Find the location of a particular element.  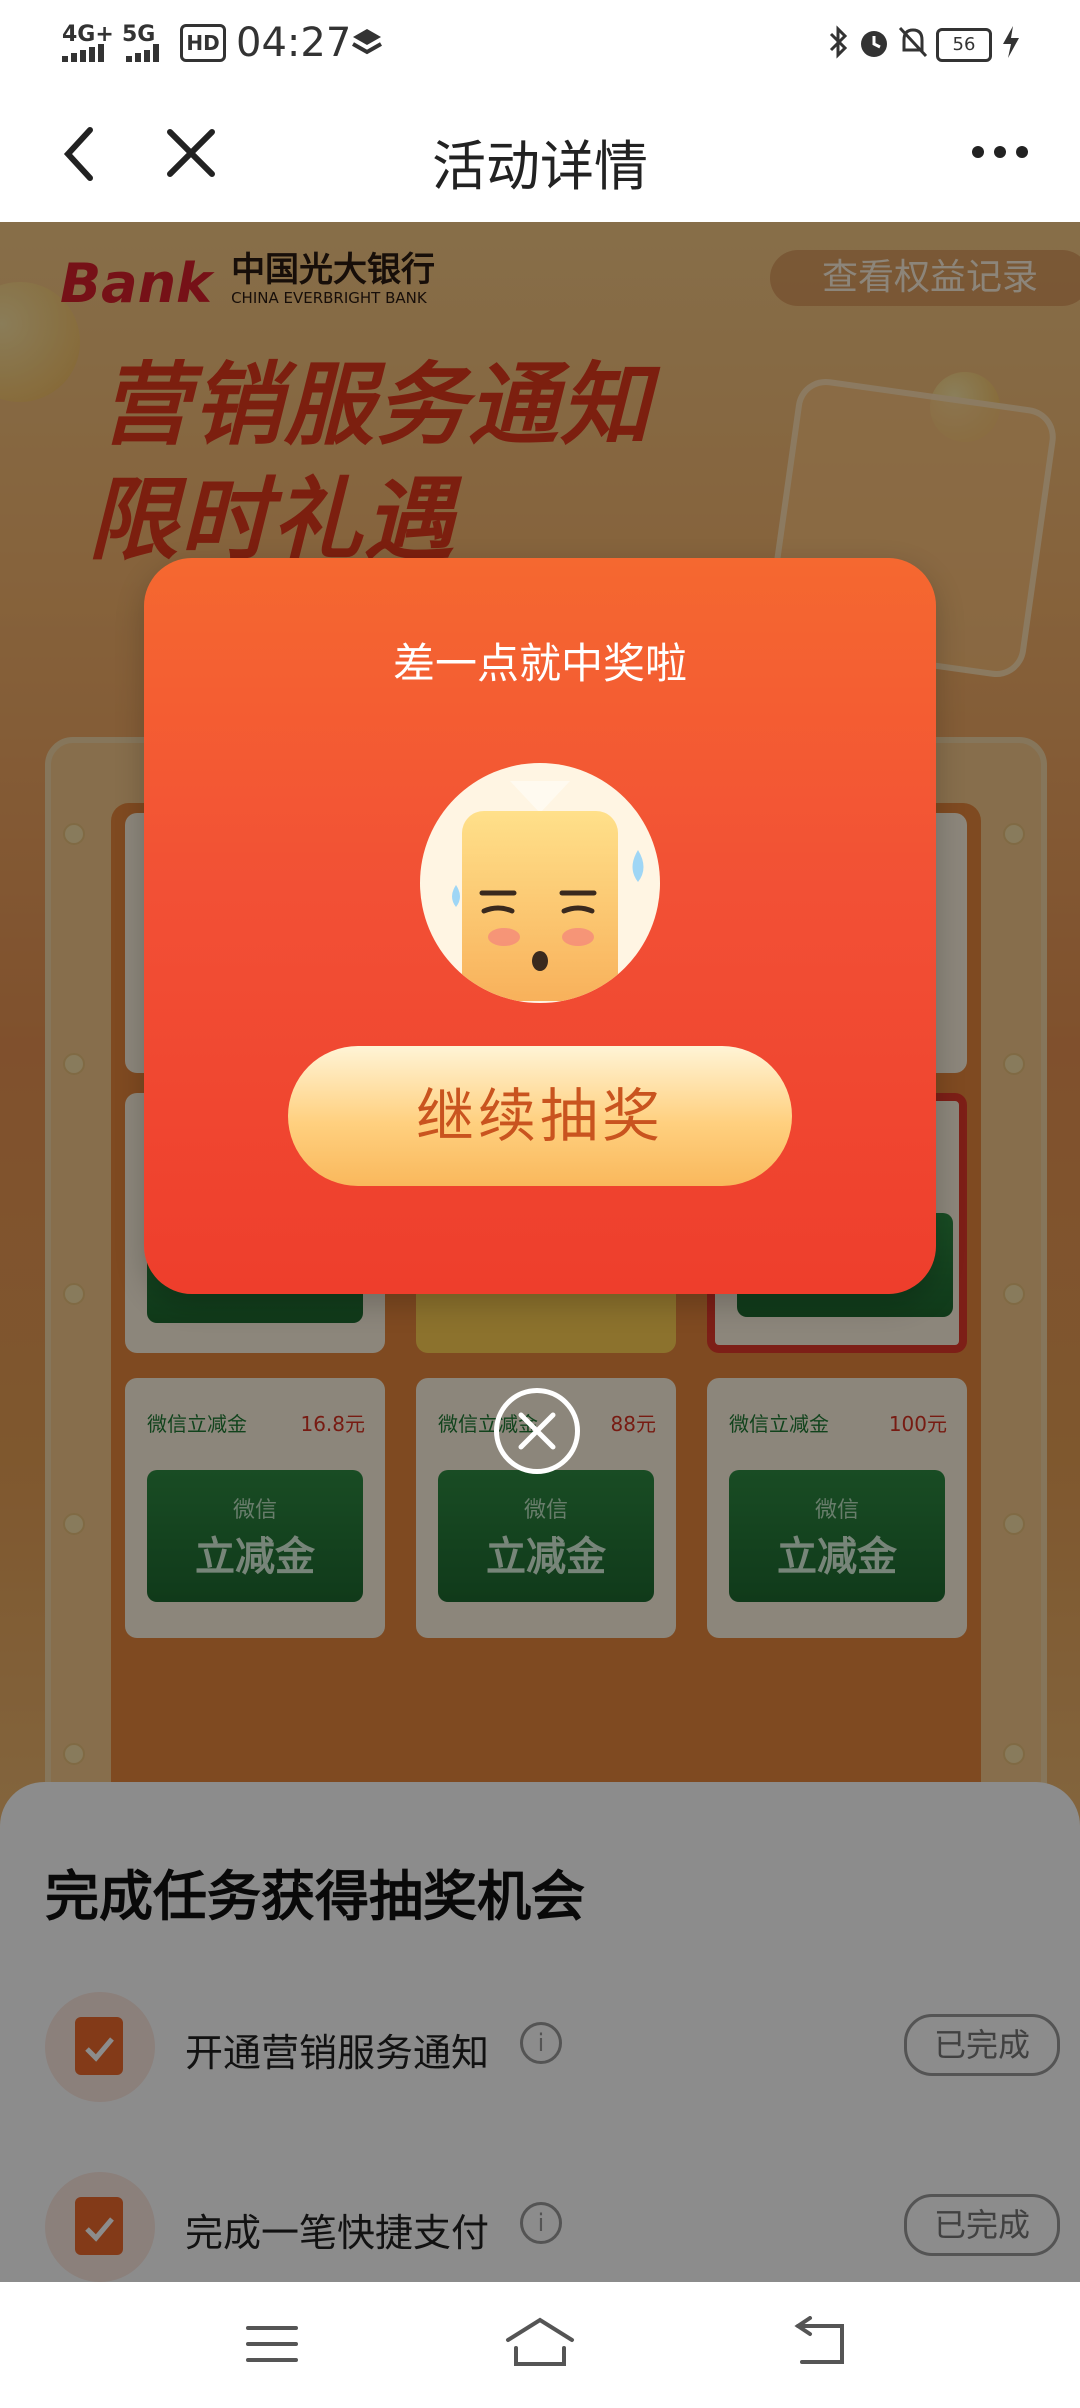

sad-mascot-icon is located at coordinates (540, 883).